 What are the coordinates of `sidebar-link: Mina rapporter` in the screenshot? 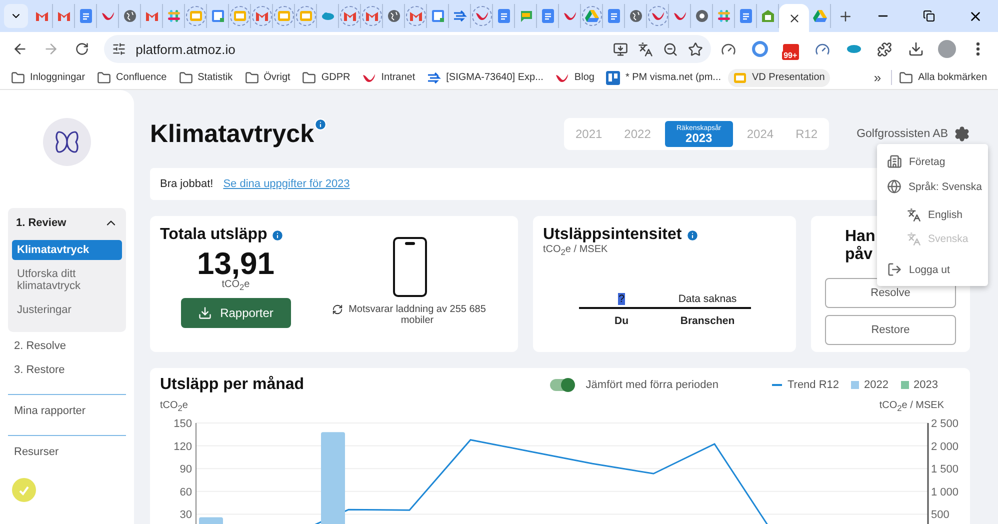 It's located at (67, 413).